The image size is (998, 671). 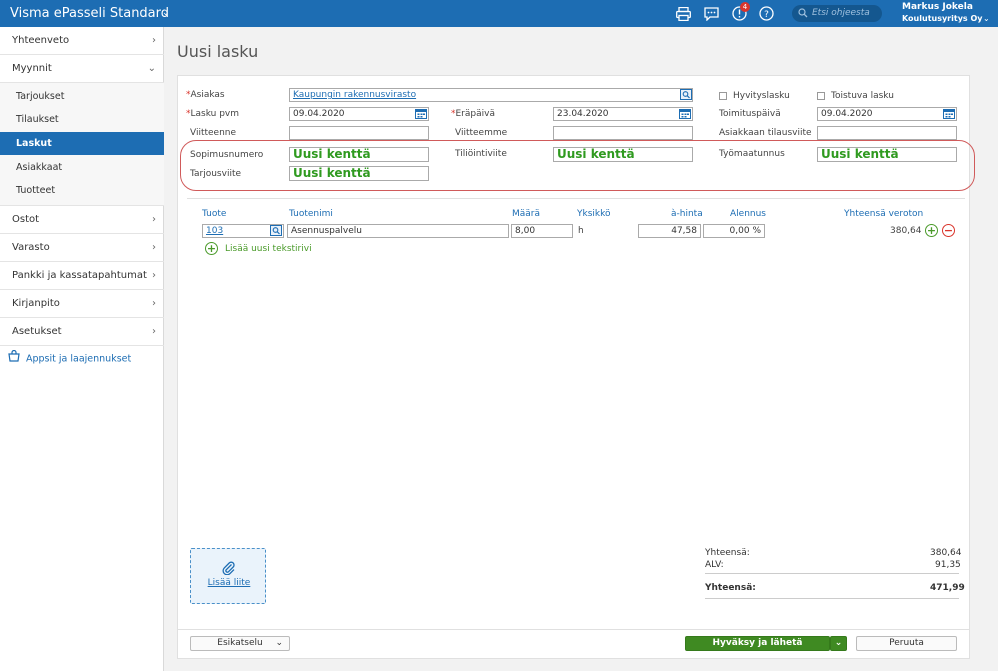 What do you see at coordinates (214, 214) in the screenshot?
I see `col-header-product: Tuote` at bounding box center [214, 214].